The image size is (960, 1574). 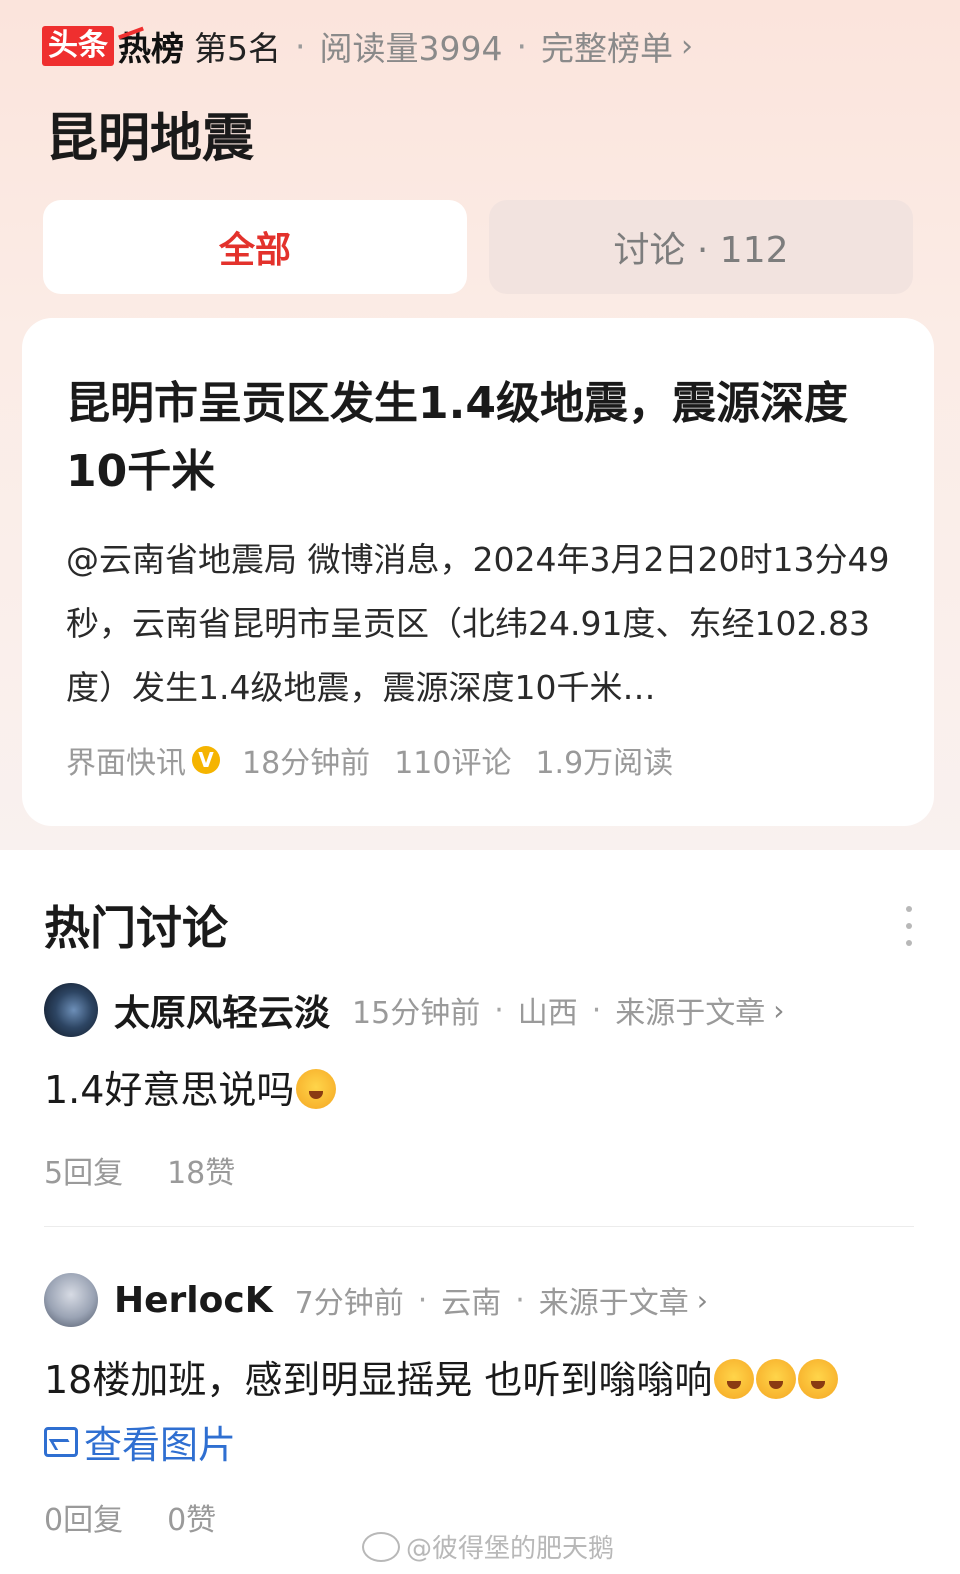 I want to click on section-title: 热门讨论, so click(x=136, y=928).